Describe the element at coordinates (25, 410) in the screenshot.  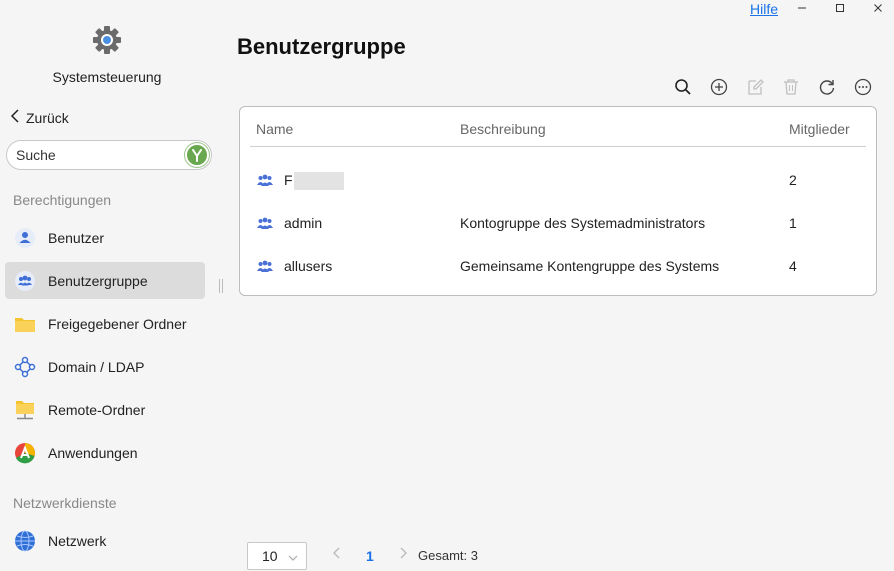
I see `remote-folder-icon` at that location.